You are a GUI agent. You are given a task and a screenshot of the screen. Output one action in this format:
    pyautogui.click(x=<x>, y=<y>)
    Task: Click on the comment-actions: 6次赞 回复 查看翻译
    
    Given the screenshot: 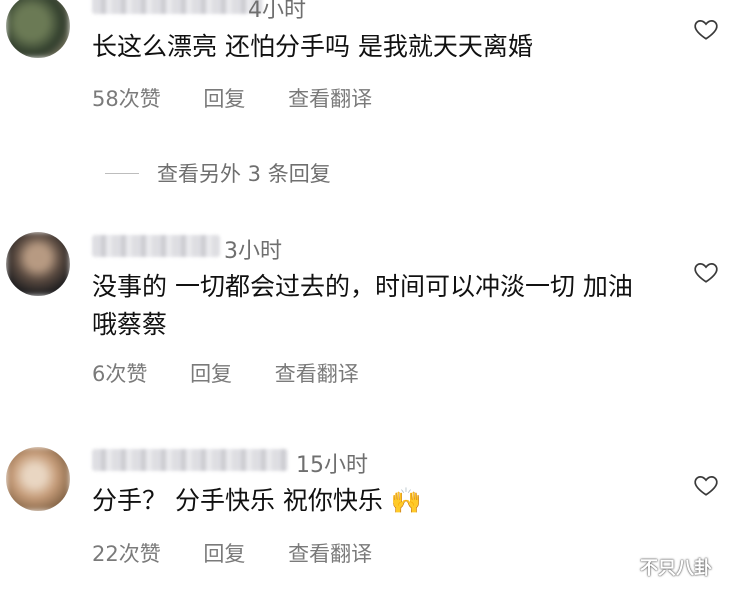 What is the action you would take?
    pyautogui.click(x=225, y=373)
    